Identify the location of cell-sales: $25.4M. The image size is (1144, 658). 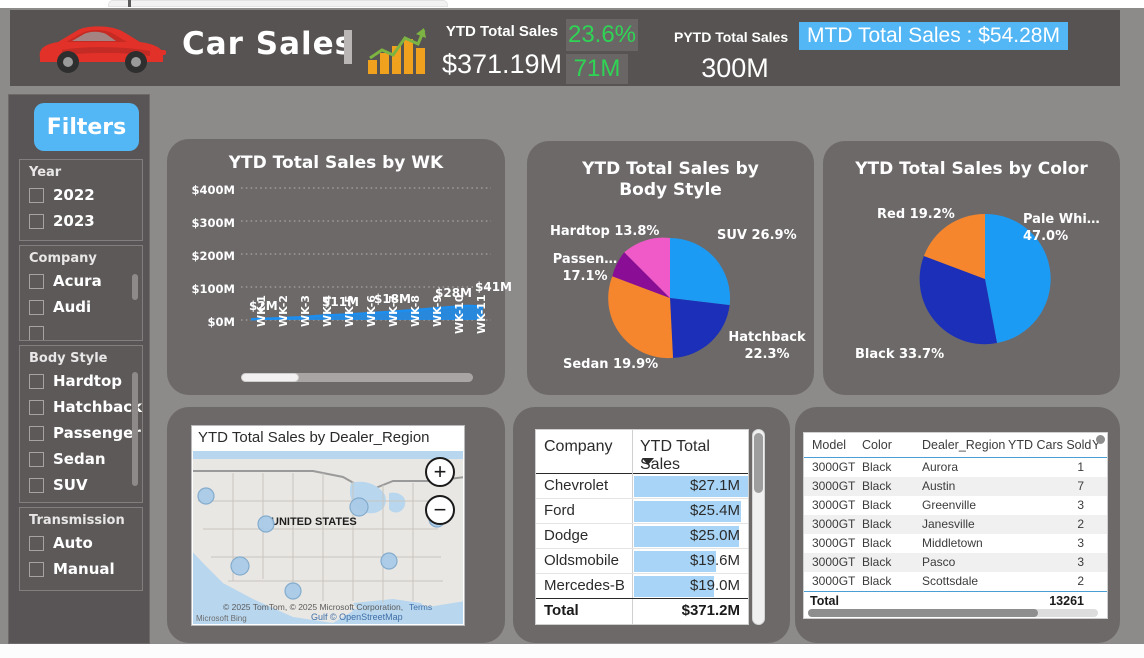
(714, 510).